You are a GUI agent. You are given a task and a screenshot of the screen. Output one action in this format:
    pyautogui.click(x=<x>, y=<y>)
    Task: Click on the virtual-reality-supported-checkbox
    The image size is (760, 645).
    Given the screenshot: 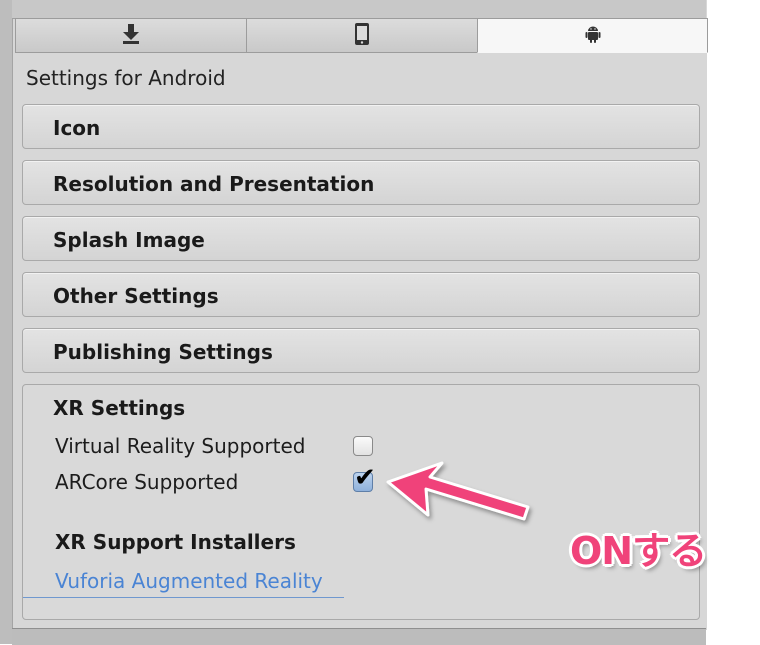 What is the action you would take?
    pyautogui.click(x=363, y=446)
    